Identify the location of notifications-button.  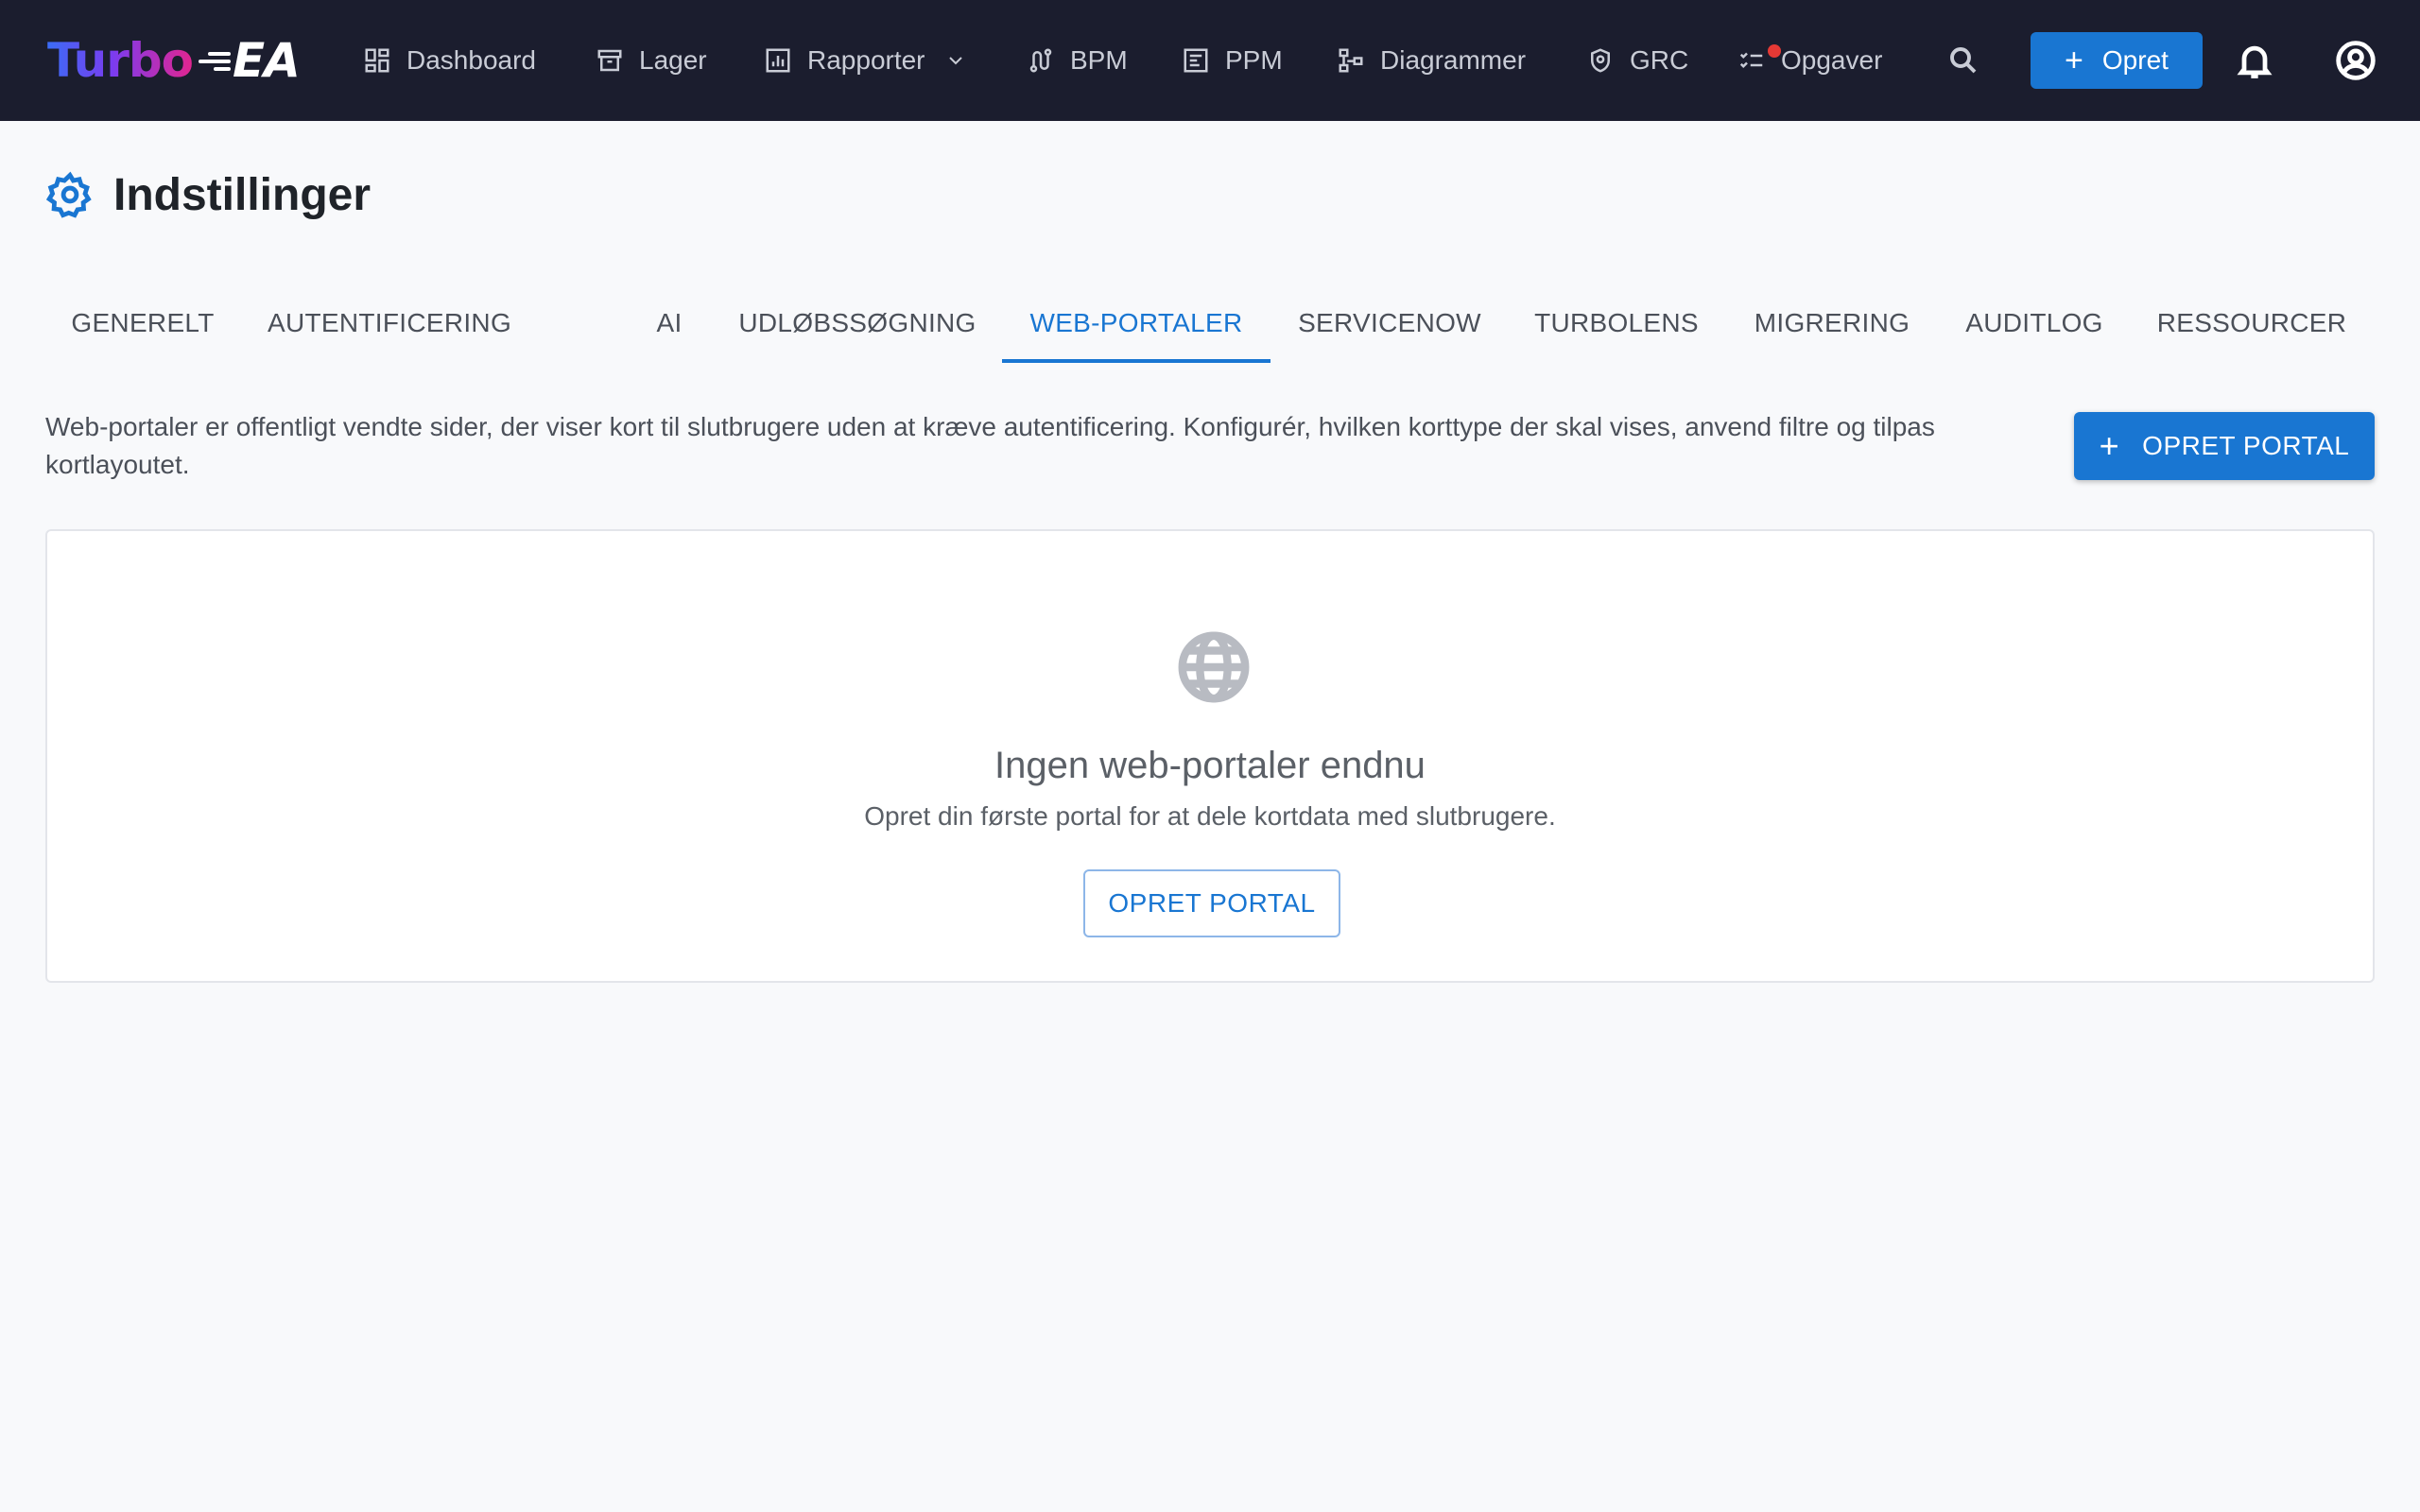
(2254, 60).